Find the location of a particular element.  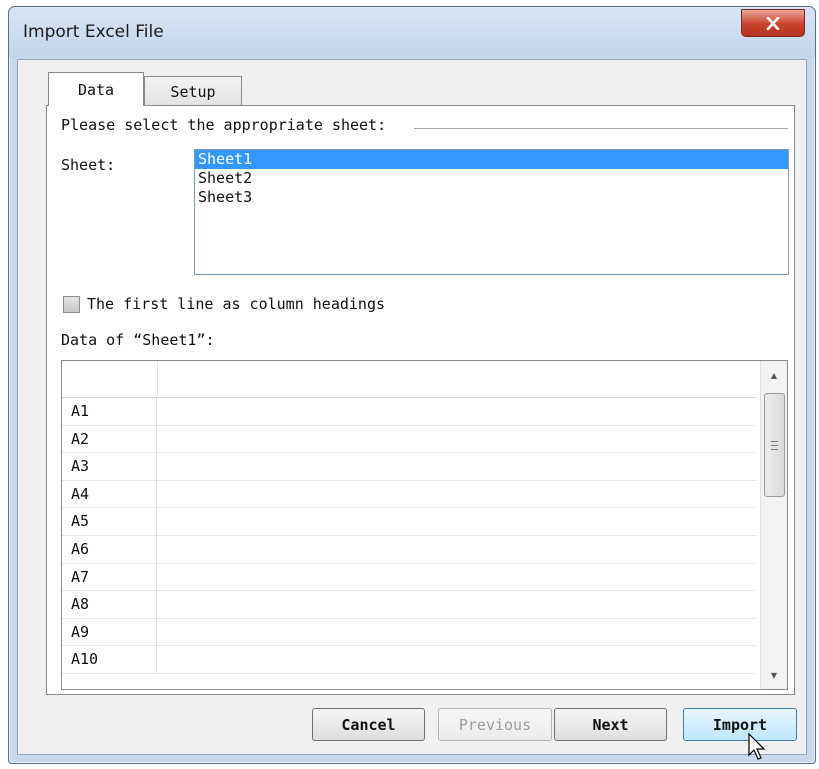

table-row: A1 is located at coordinates (409, 412).